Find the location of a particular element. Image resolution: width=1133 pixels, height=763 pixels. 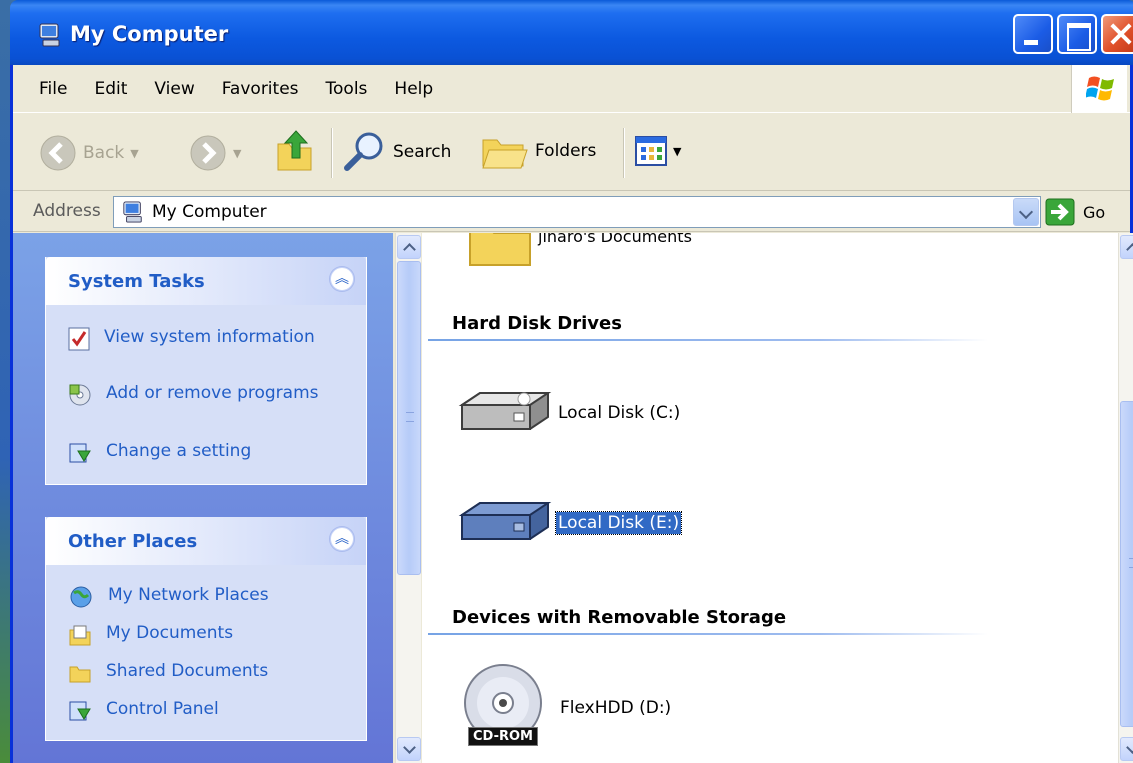

windows-logo is located at coordinates (1099, 89).